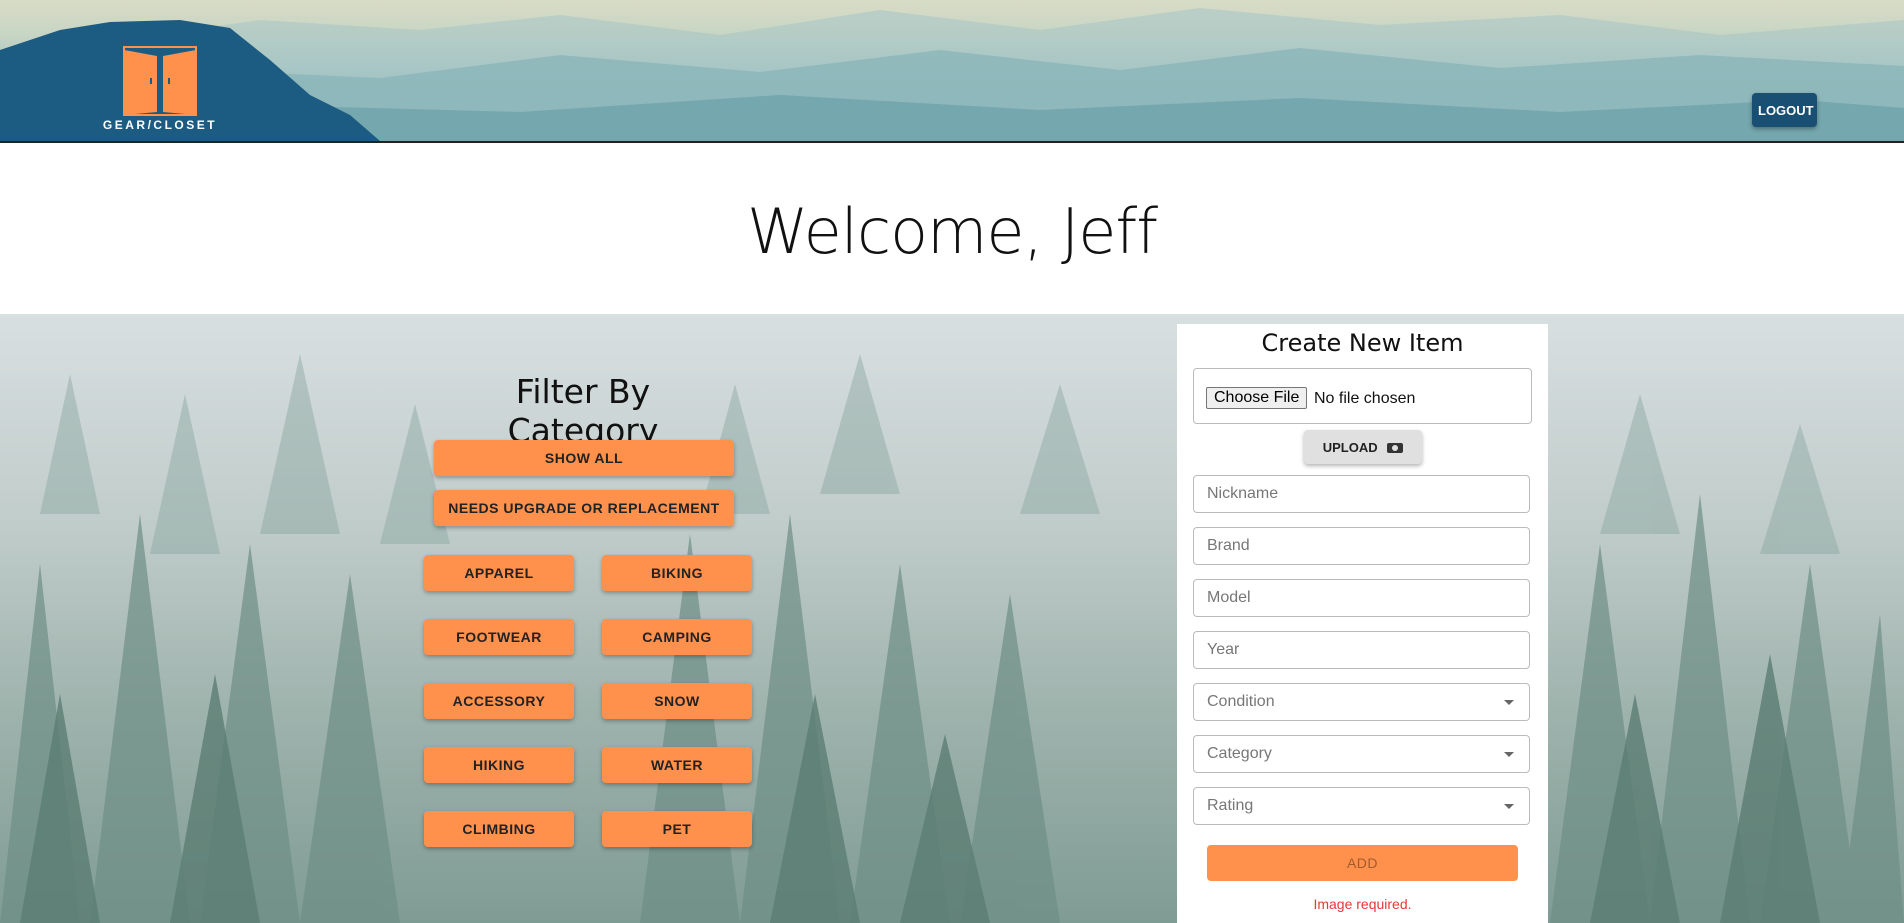 The height and width of the screenshot is (923, 1904). I want to click on camera-icon, so click(1395, 448).